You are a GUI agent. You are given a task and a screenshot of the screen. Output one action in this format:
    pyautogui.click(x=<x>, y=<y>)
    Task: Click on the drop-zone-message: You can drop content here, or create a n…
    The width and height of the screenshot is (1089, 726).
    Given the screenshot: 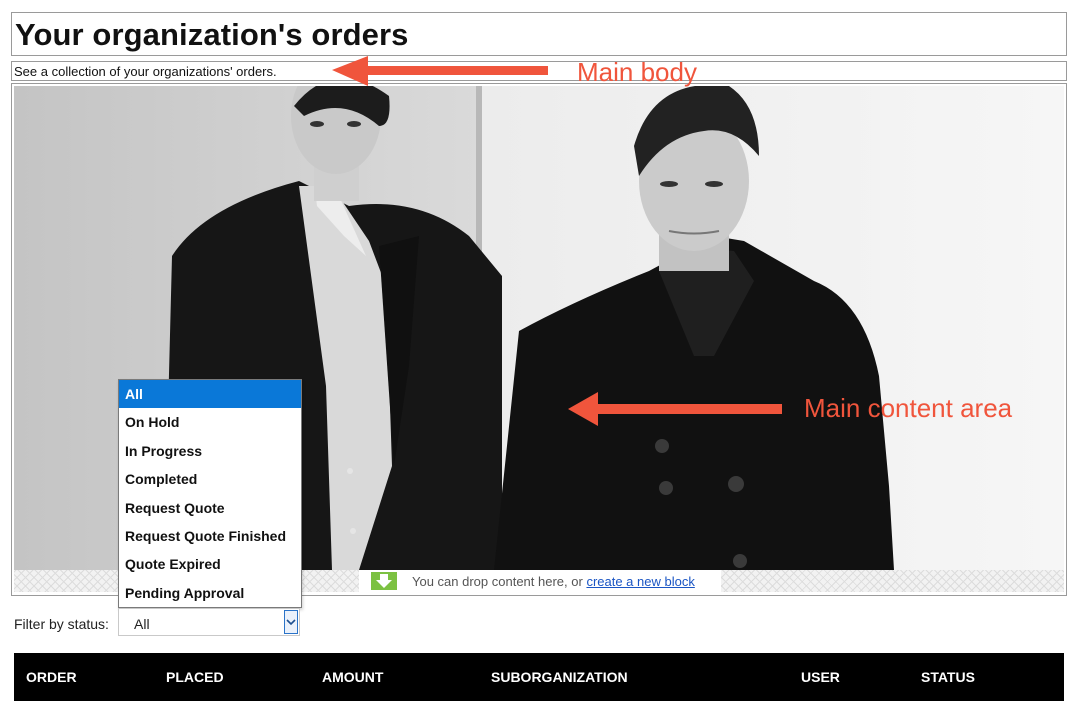 What is the action you would take?
    pyautogui.click(x=540, y=581)
    